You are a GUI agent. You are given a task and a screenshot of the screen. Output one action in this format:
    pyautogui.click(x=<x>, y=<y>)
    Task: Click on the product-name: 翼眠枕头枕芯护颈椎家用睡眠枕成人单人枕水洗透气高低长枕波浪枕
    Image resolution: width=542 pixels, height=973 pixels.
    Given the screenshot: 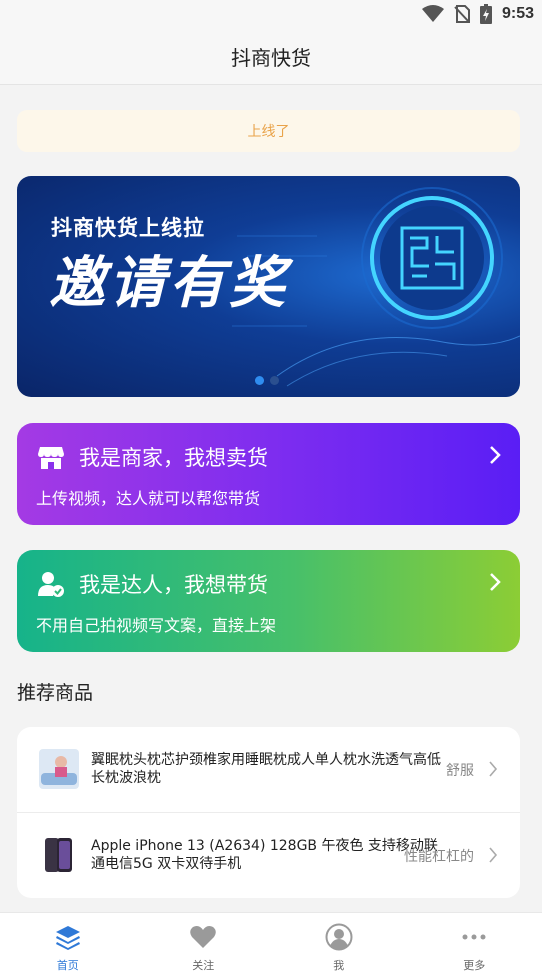 What is the action you would take?
    pyautogui.click(x=266, y=769)
    